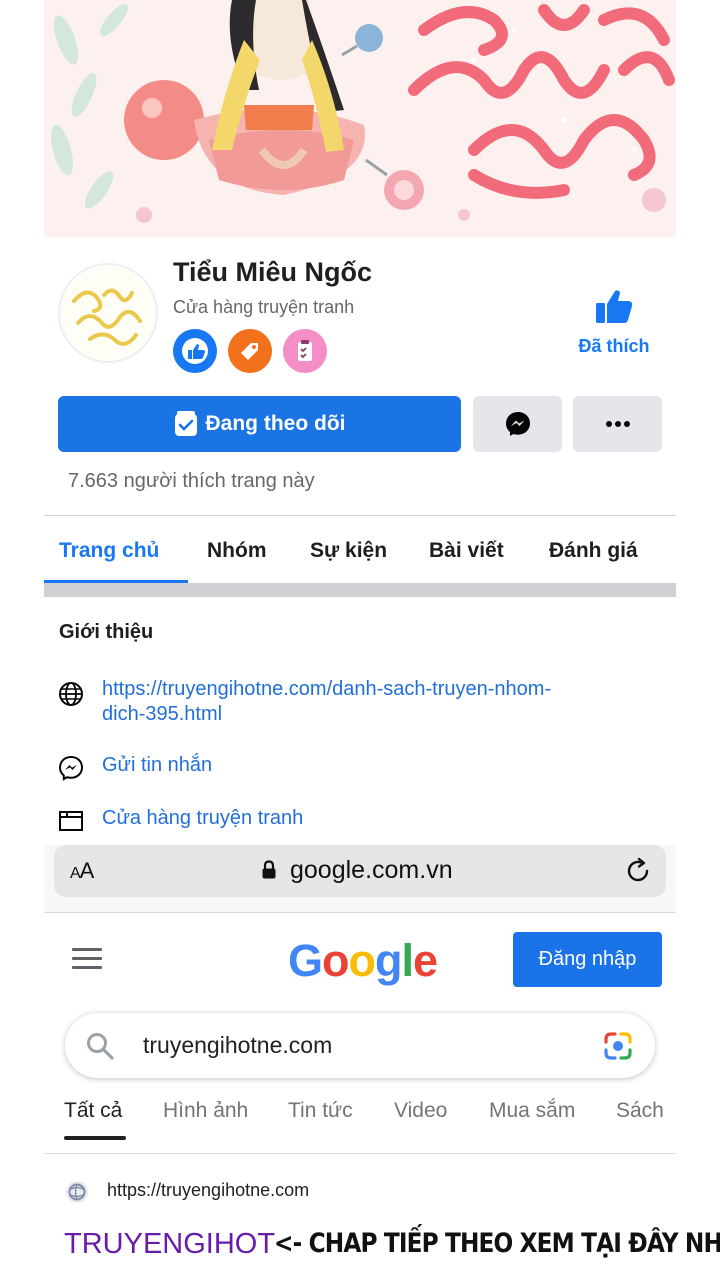  What do you see at coordinates (425, 960) in the screenshot?
I see `logo-letter-e: e` at bounding box center [425, 960].